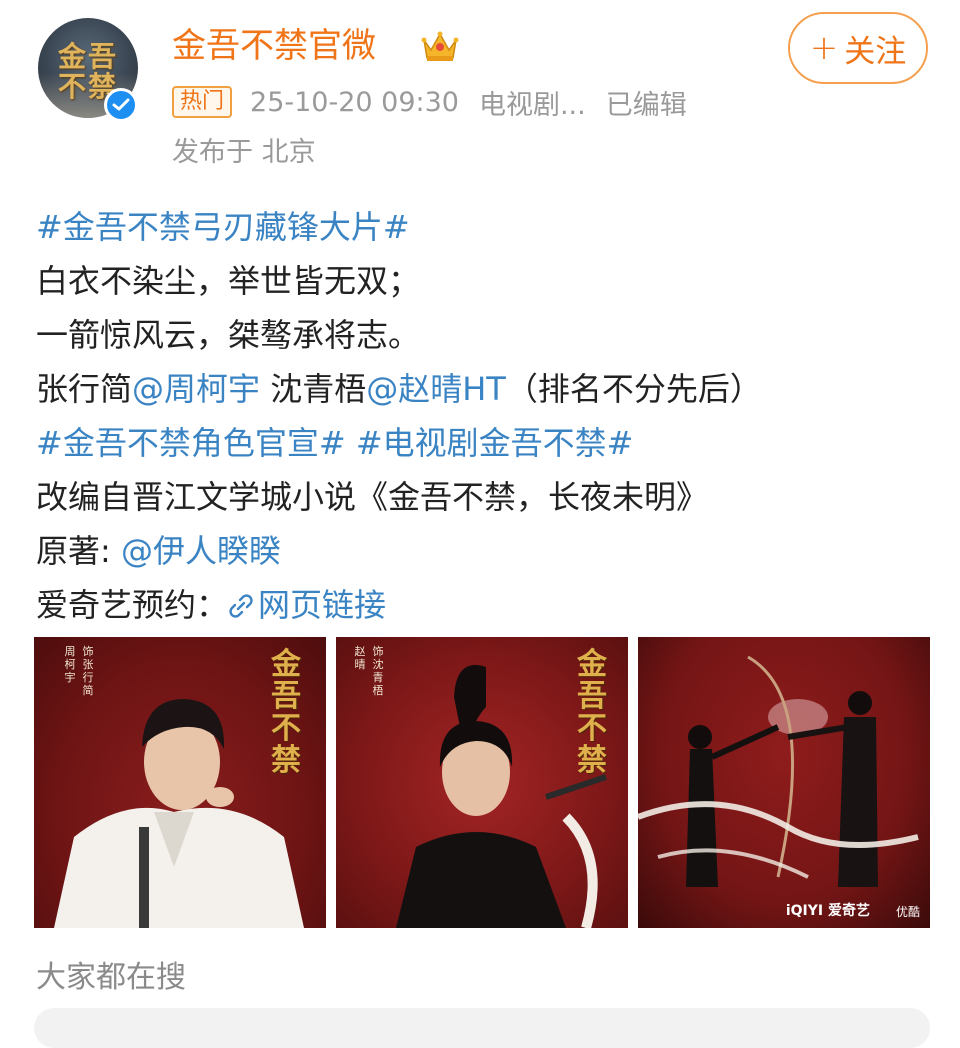  What do you see at coordinates (84, 389) in the screenshot?
I see `role-name: 张行简` at bounding box center [84, 389].